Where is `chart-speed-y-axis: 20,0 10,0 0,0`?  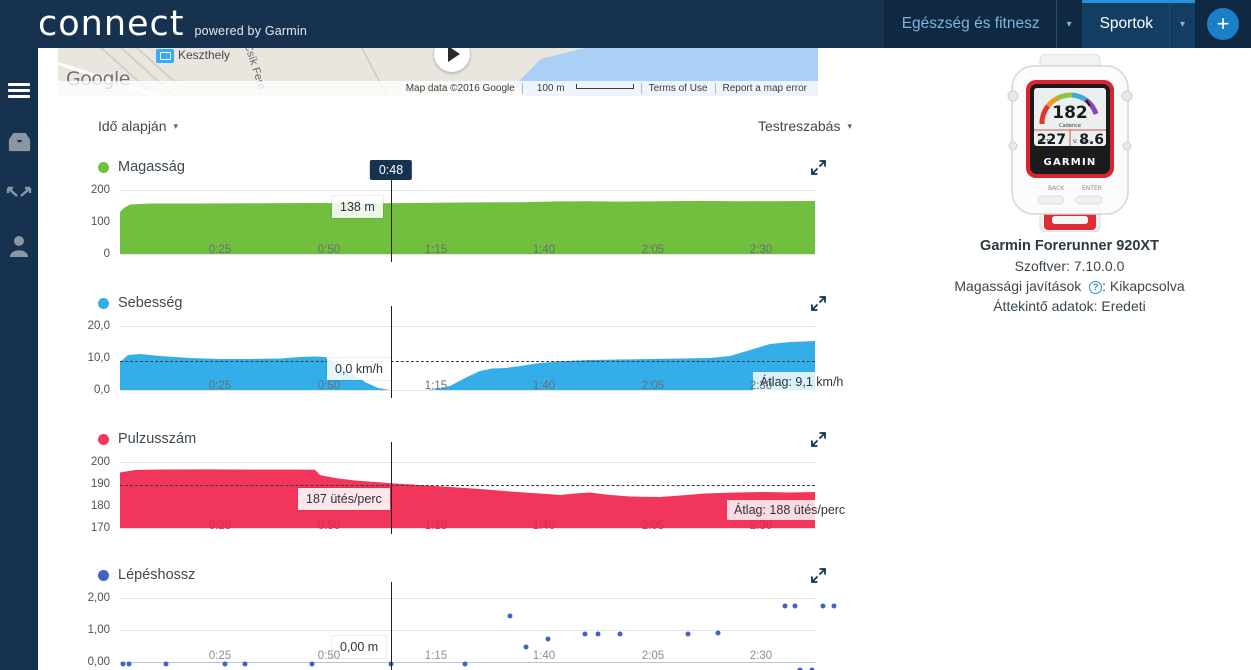 chart-speed-y-axis: 20,0 10,0 0,0 is located at coordinates (87, 362).